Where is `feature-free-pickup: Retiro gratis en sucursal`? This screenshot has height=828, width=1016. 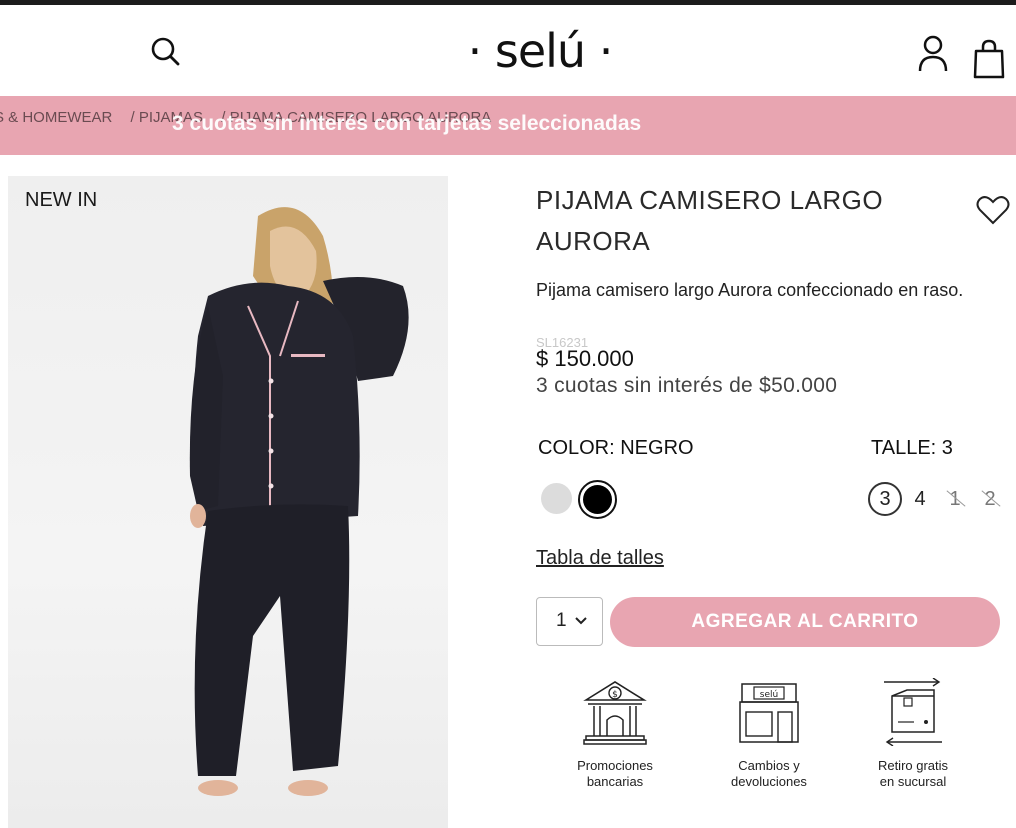
feature-free-pickup: Retiro gratis en sucursal is located at coordinates (913, 734).